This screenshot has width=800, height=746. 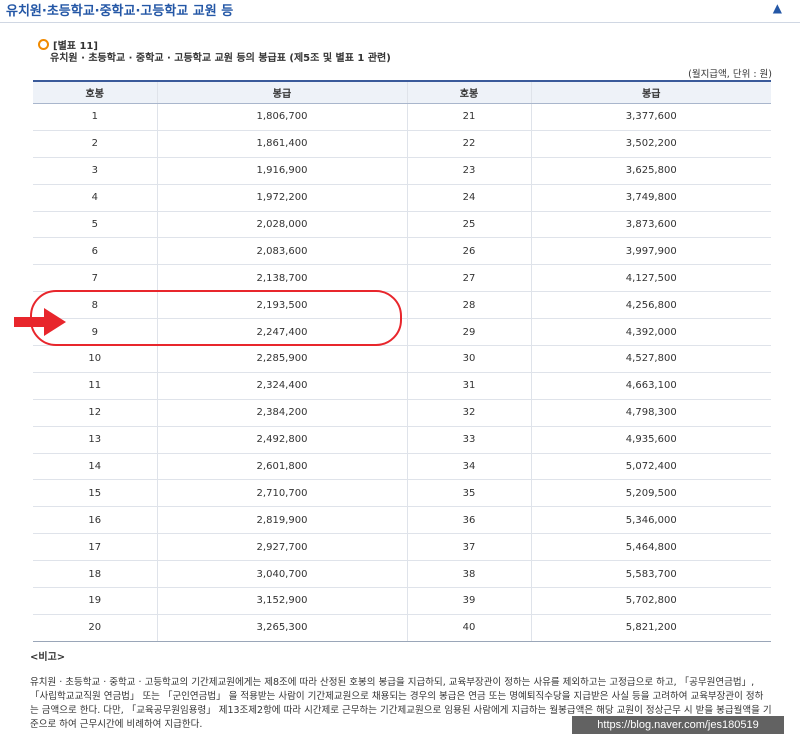 What do you see at coordinates (95, 198) in the screenshot?
I see `step-cell: 4` at bounding box center [95, 198].